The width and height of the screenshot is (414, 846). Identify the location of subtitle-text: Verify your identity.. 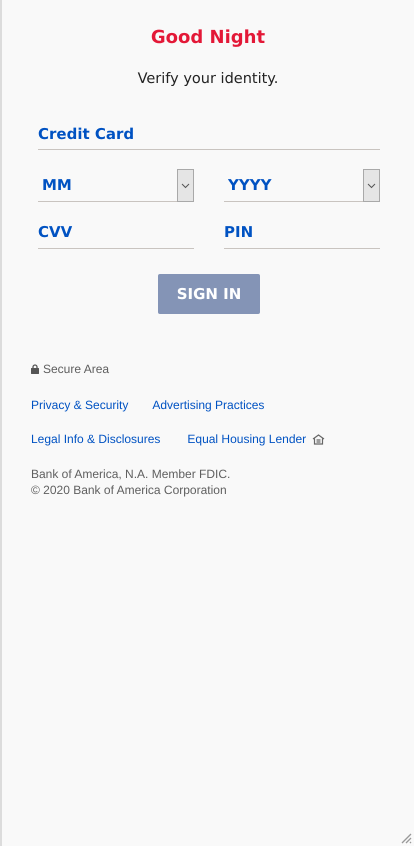
(208, 79).